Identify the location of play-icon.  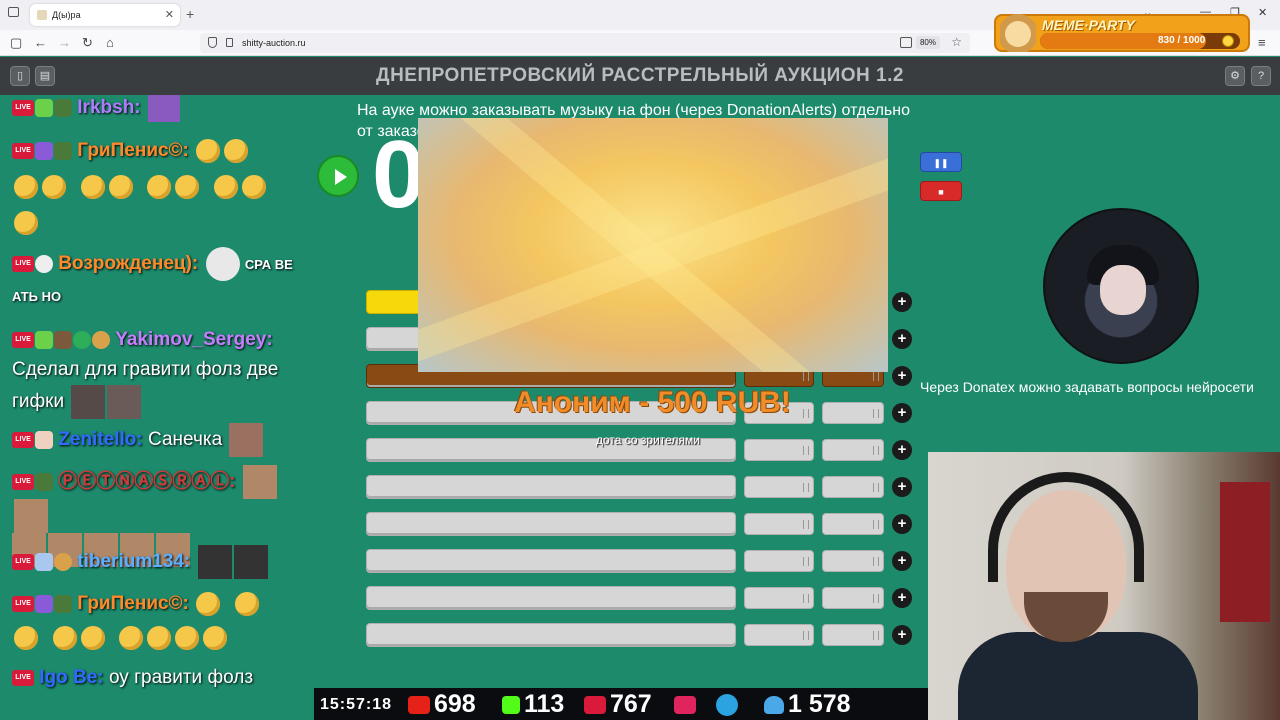
(341, 177).